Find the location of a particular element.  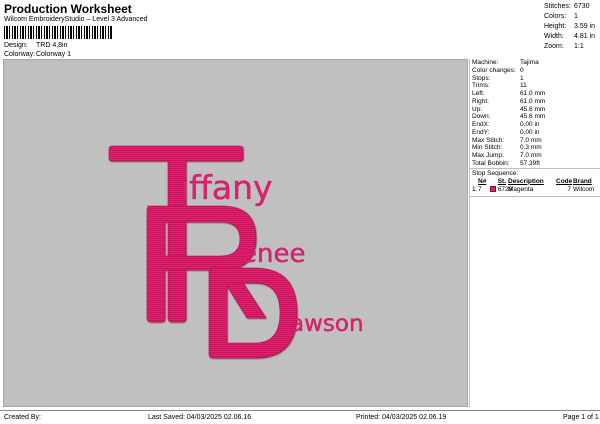

info-endx: EndX: 0.00 in is located at coordinates (506, 124).